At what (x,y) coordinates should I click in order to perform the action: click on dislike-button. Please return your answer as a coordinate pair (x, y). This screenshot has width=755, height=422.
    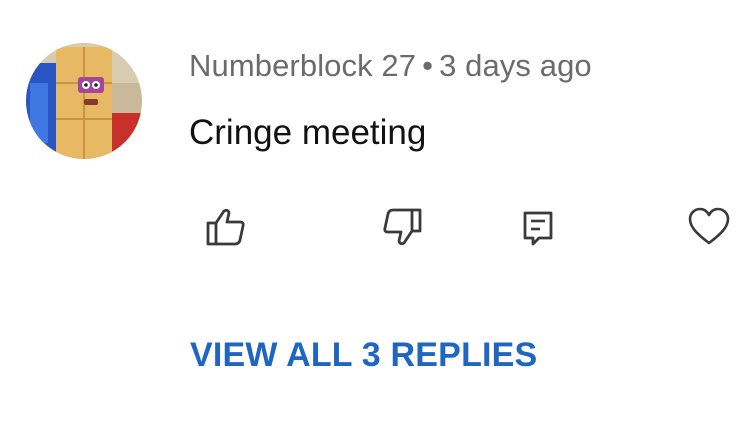
    Looking at the image, I should click on (402, 227).